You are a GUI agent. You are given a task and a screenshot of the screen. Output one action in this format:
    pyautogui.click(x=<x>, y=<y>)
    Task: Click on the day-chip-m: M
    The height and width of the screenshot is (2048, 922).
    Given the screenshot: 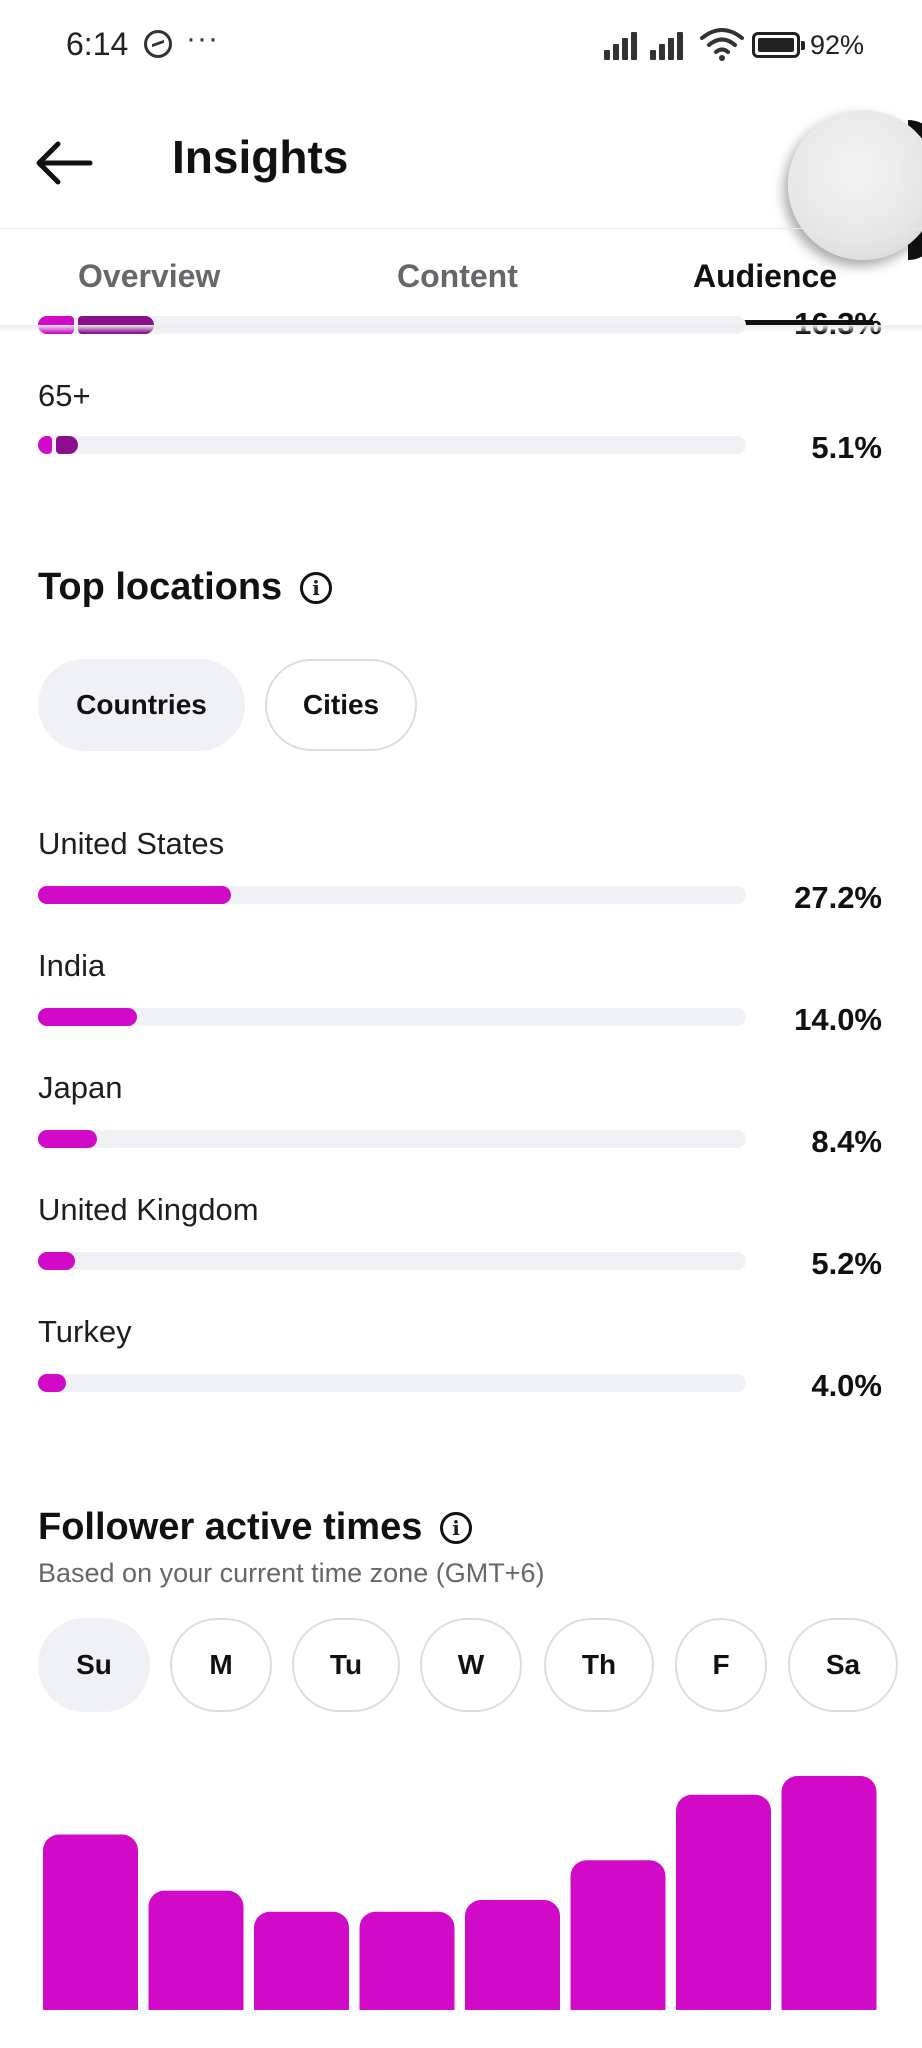 What is the action you would take?
    pyautogui.click(x=221, y=1665)
    